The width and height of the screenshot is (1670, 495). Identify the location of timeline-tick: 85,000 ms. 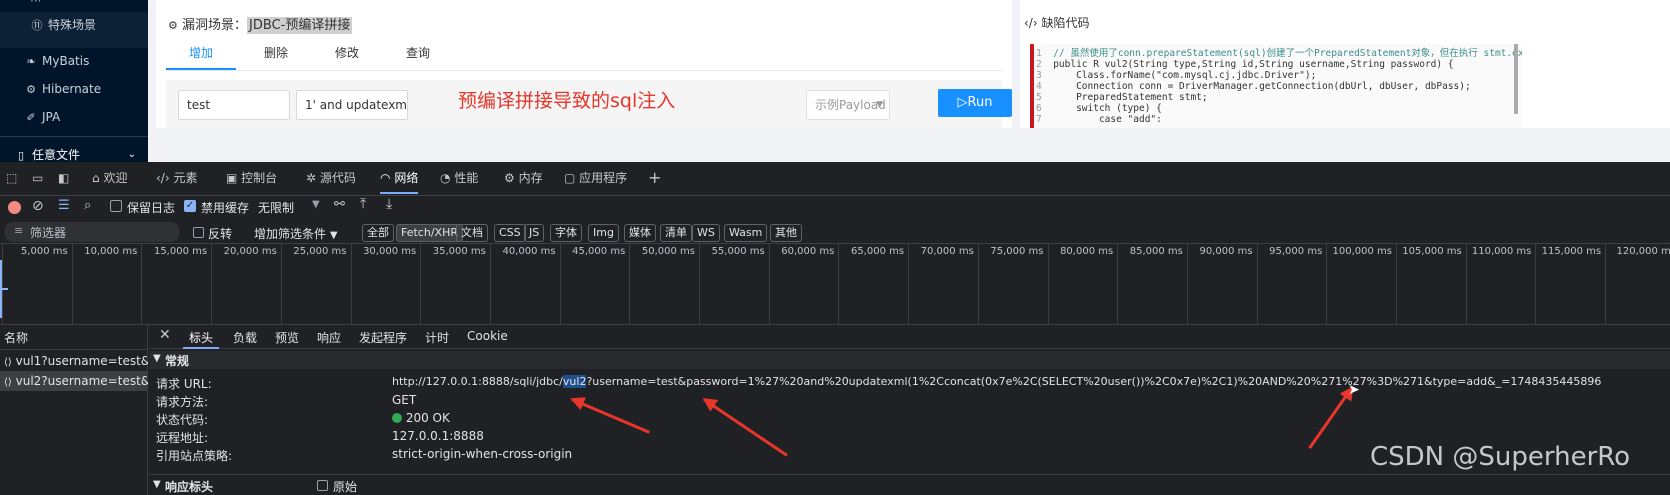
(1152, 284).